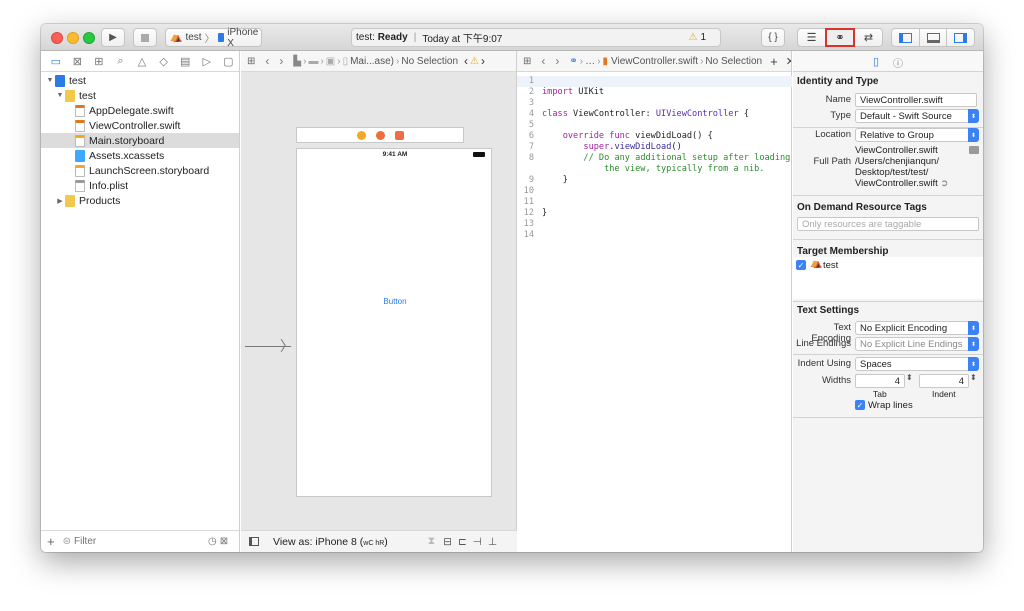 This screenshot has width=1024, height=611. Describe the element at coordinates (113, 37) in the screenshot. I see `run-button: ▶` at that location.